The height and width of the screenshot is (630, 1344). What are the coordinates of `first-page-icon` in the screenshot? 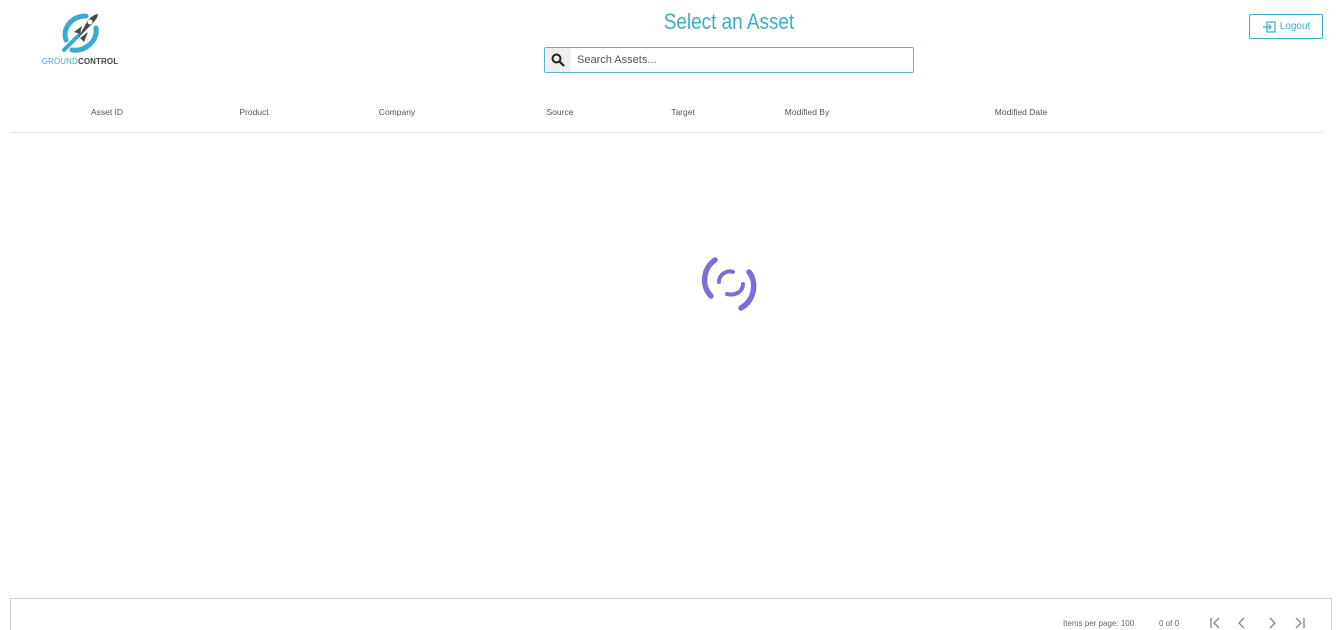 It's located at (1215, 623).